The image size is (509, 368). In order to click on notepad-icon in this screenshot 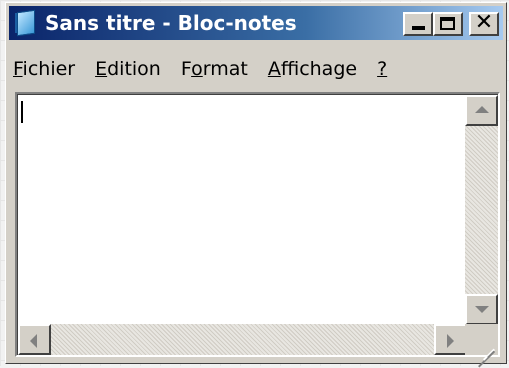, I will do `click(26, 23)`.